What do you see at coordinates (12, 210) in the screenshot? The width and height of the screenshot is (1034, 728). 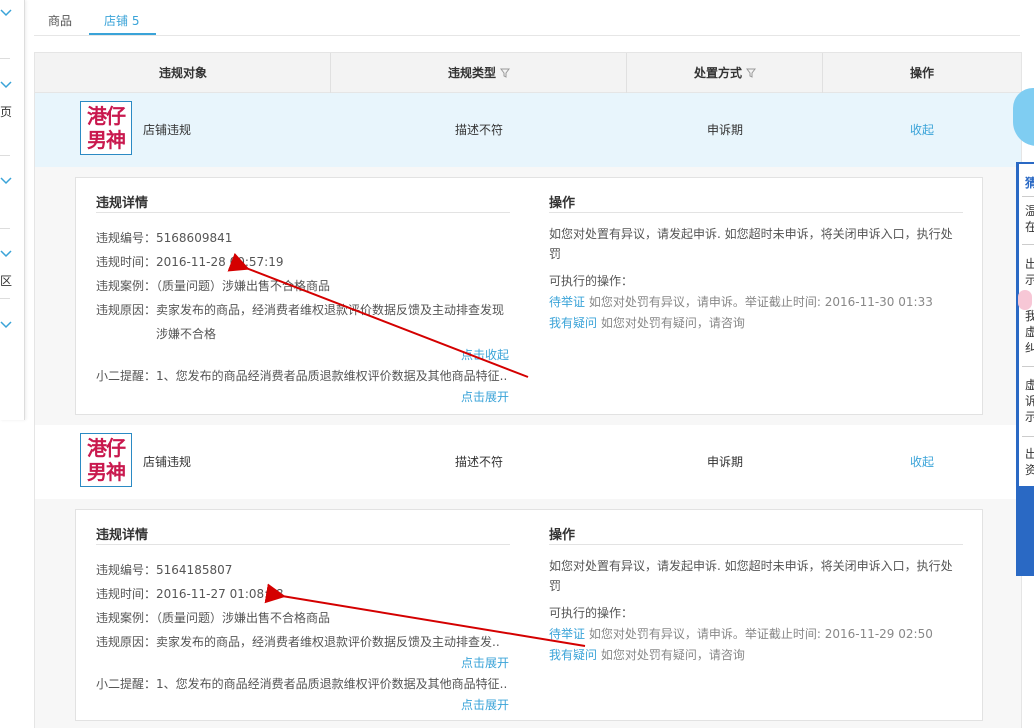 I see `left-sidebar: 页 区` at bounding box center [12, 210].